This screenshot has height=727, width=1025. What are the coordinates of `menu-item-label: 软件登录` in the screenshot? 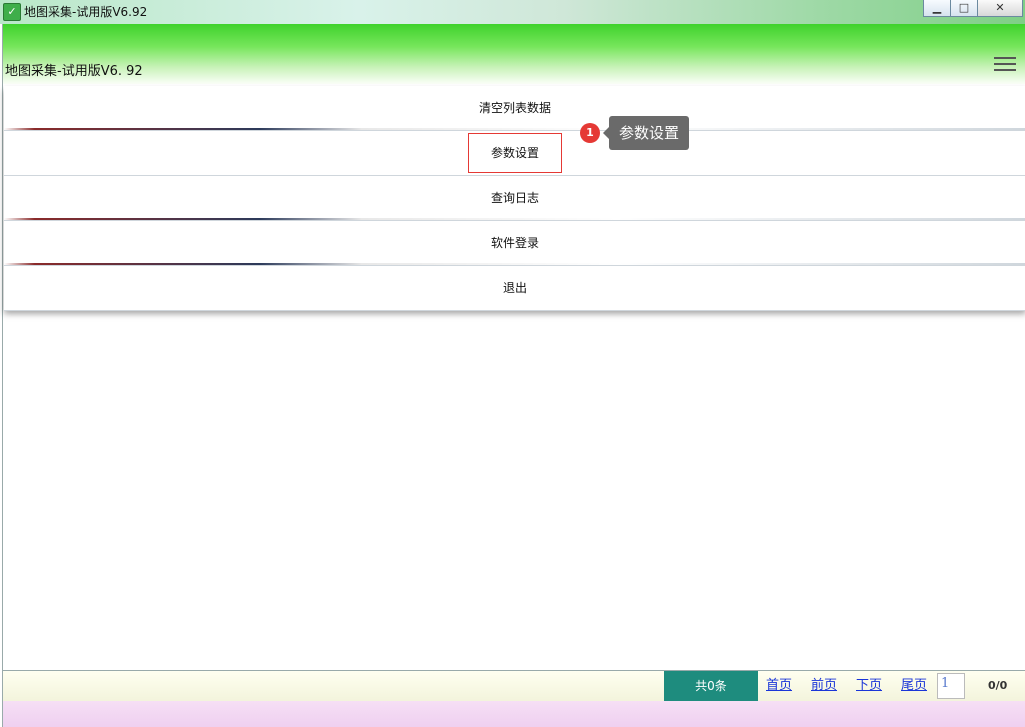 It's located at (514, 243).